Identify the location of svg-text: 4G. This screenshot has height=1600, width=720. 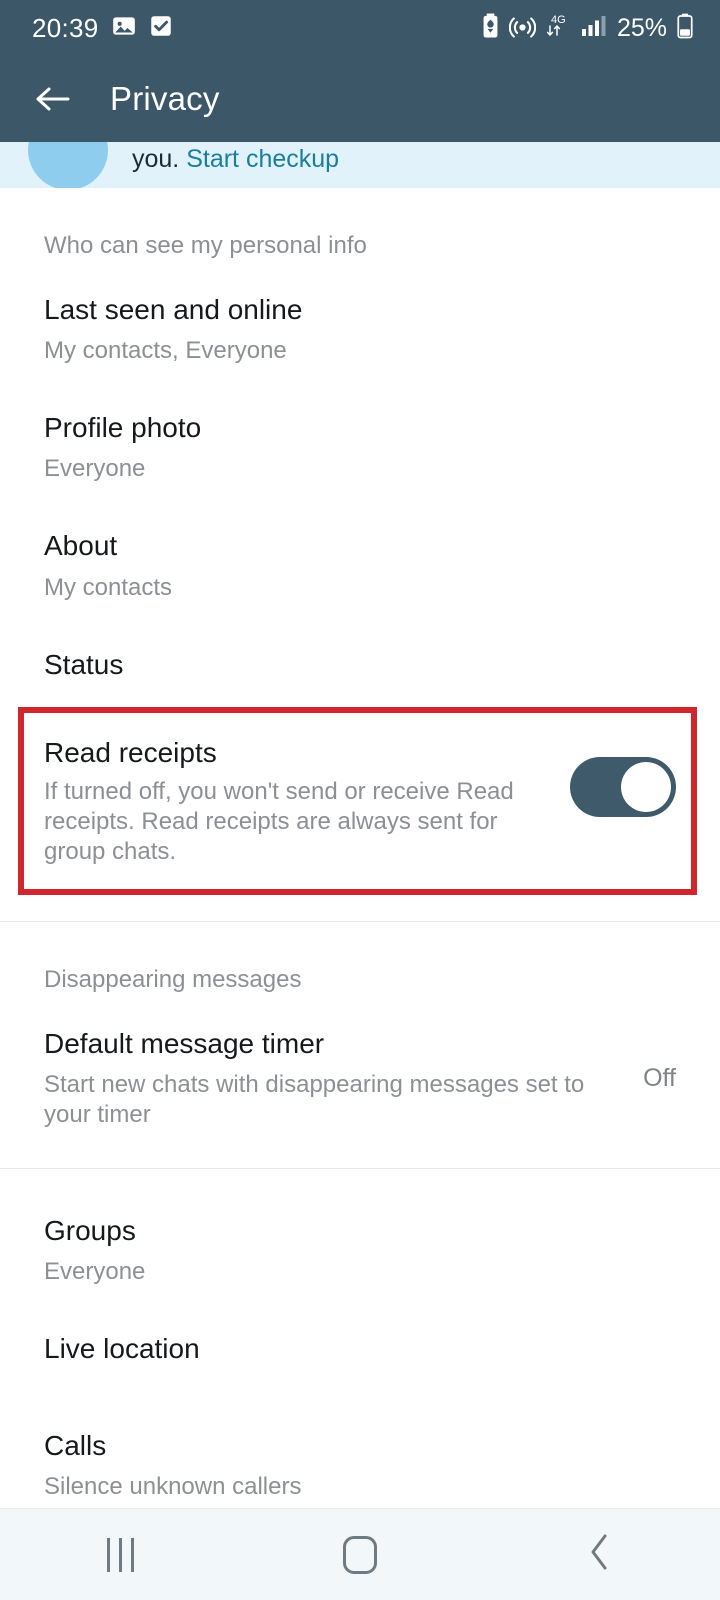
(558, 20).